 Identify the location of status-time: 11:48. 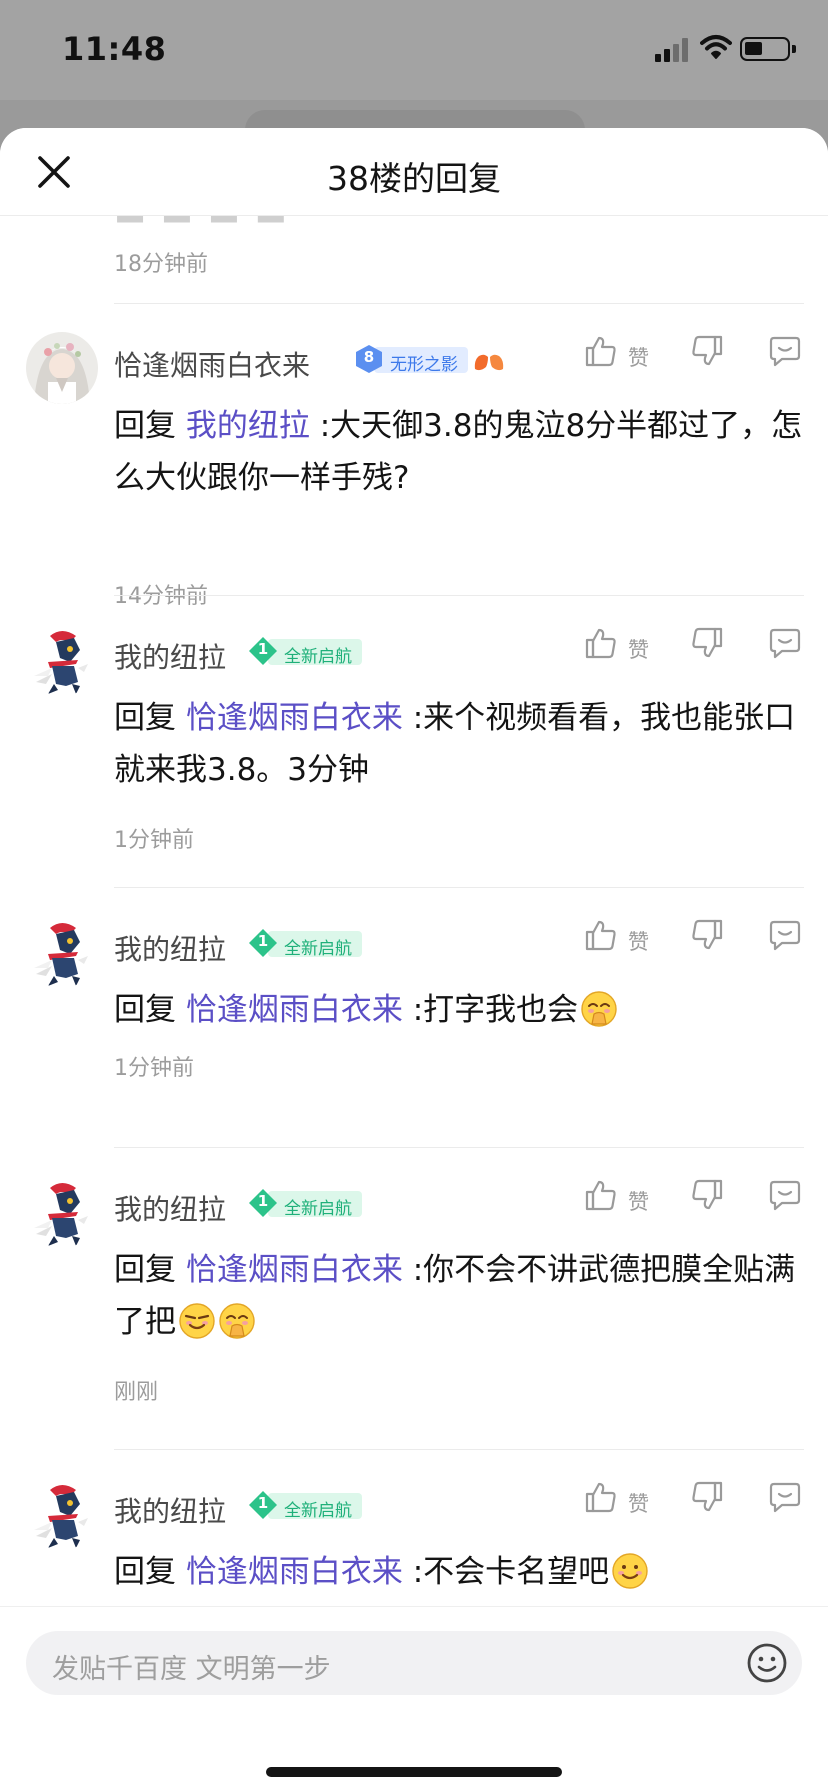
(114, 49).